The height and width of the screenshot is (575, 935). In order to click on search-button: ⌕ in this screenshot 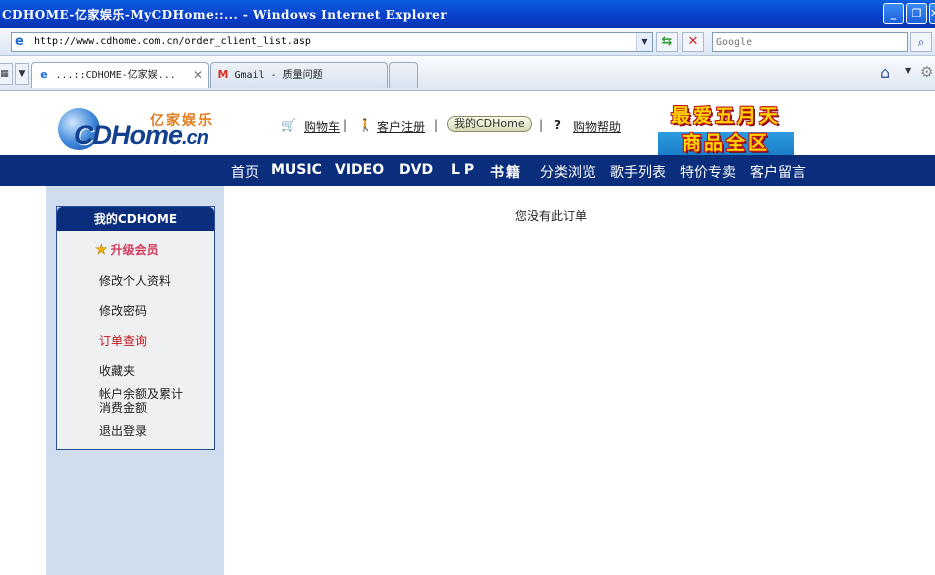, I will do `click(921, 42)`.